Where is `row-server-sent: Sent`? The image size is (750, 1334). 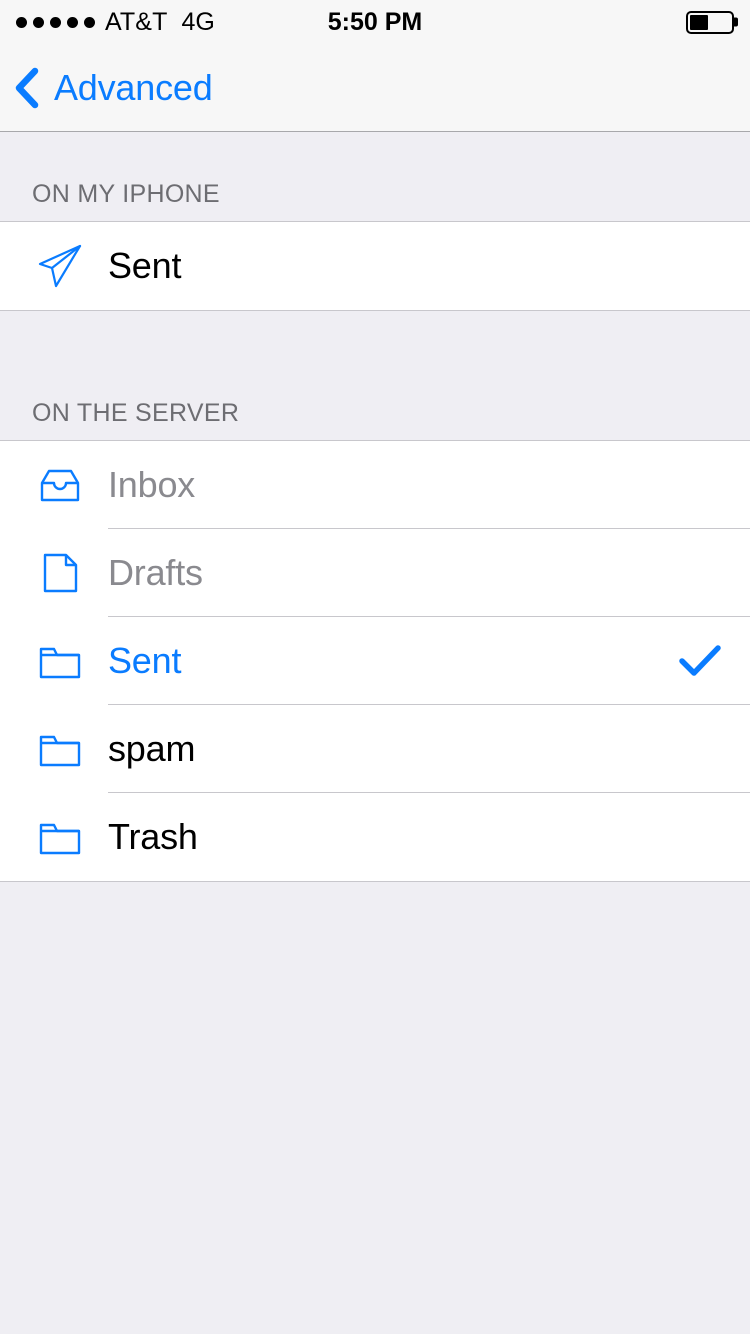
row-server-sent: Sent is located at coordinates (375, 661).